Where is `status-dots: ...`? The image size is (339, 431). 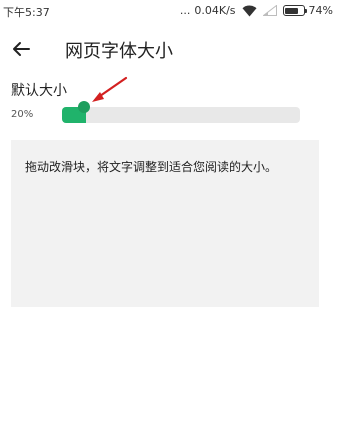
status-dots: ... is located at coordinates (185, 10).